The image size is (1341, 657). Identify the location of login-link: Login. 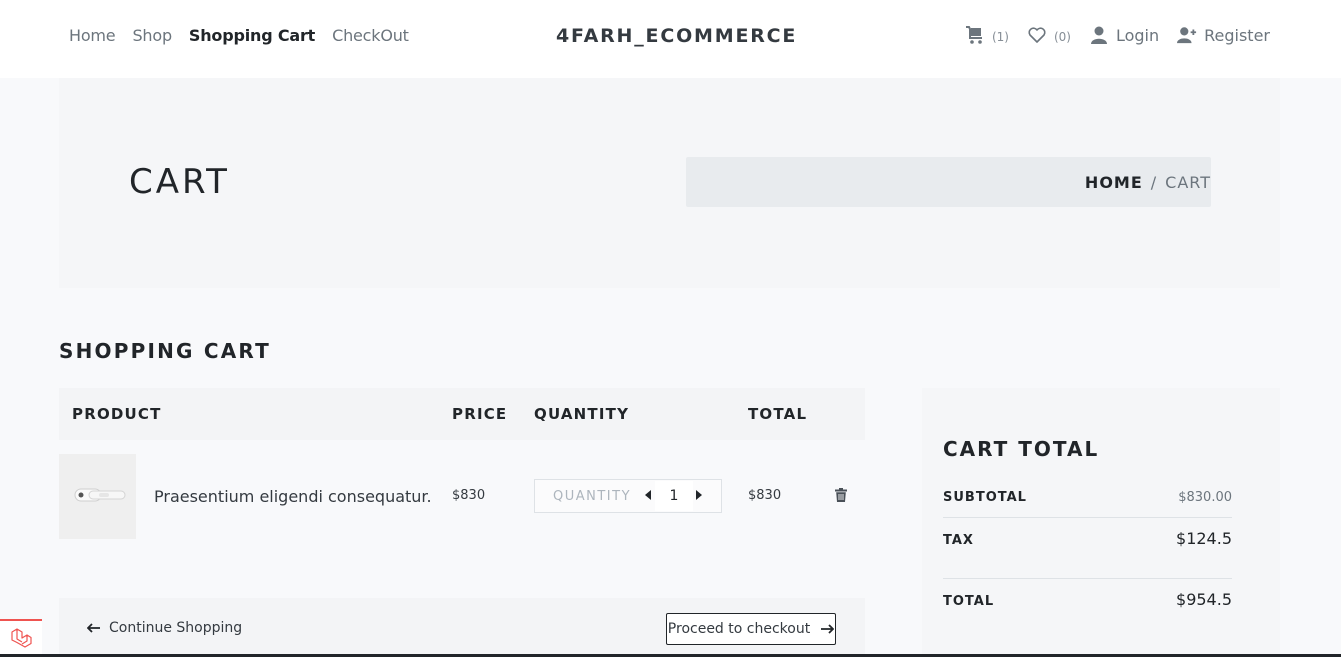
(1124, 35).